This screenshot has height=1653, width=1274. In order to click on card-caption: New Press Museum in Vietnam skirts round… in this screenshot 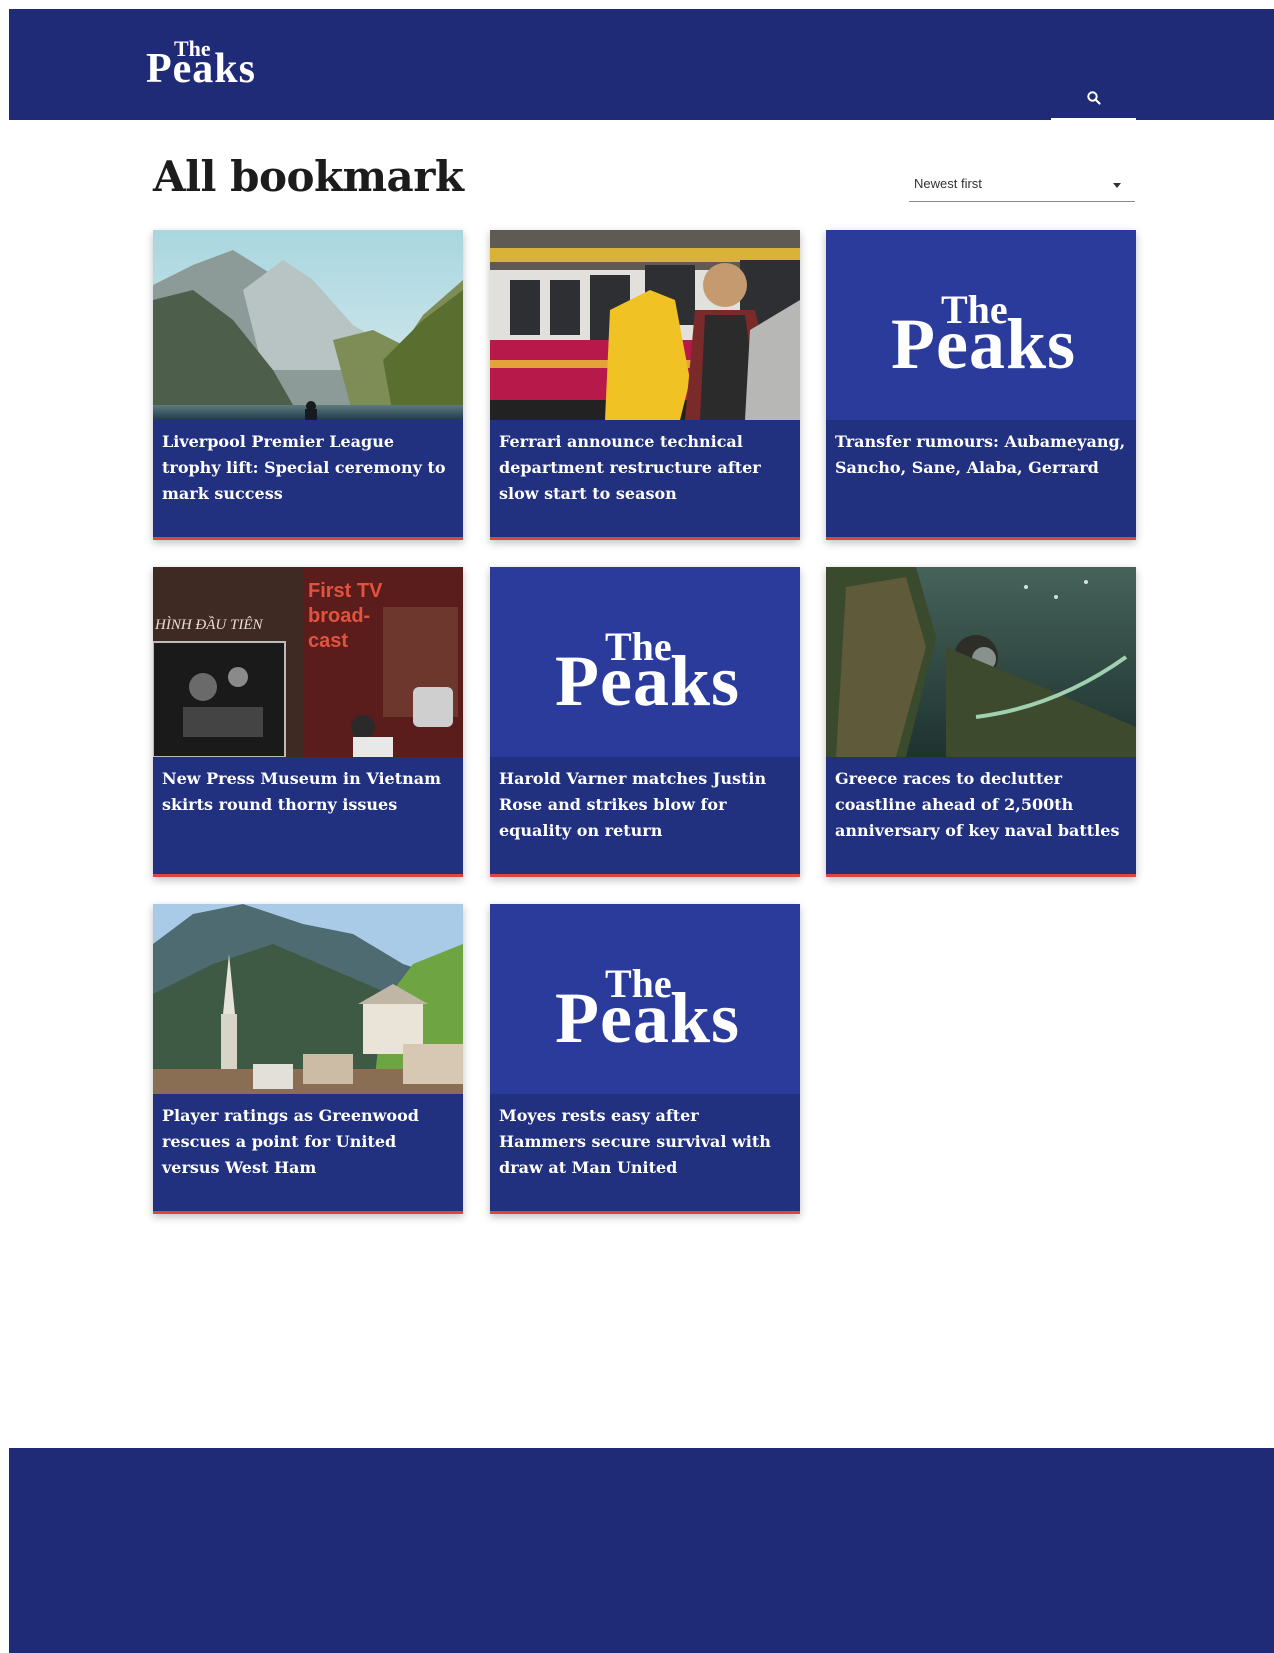, I will do `click(308, 815)`.